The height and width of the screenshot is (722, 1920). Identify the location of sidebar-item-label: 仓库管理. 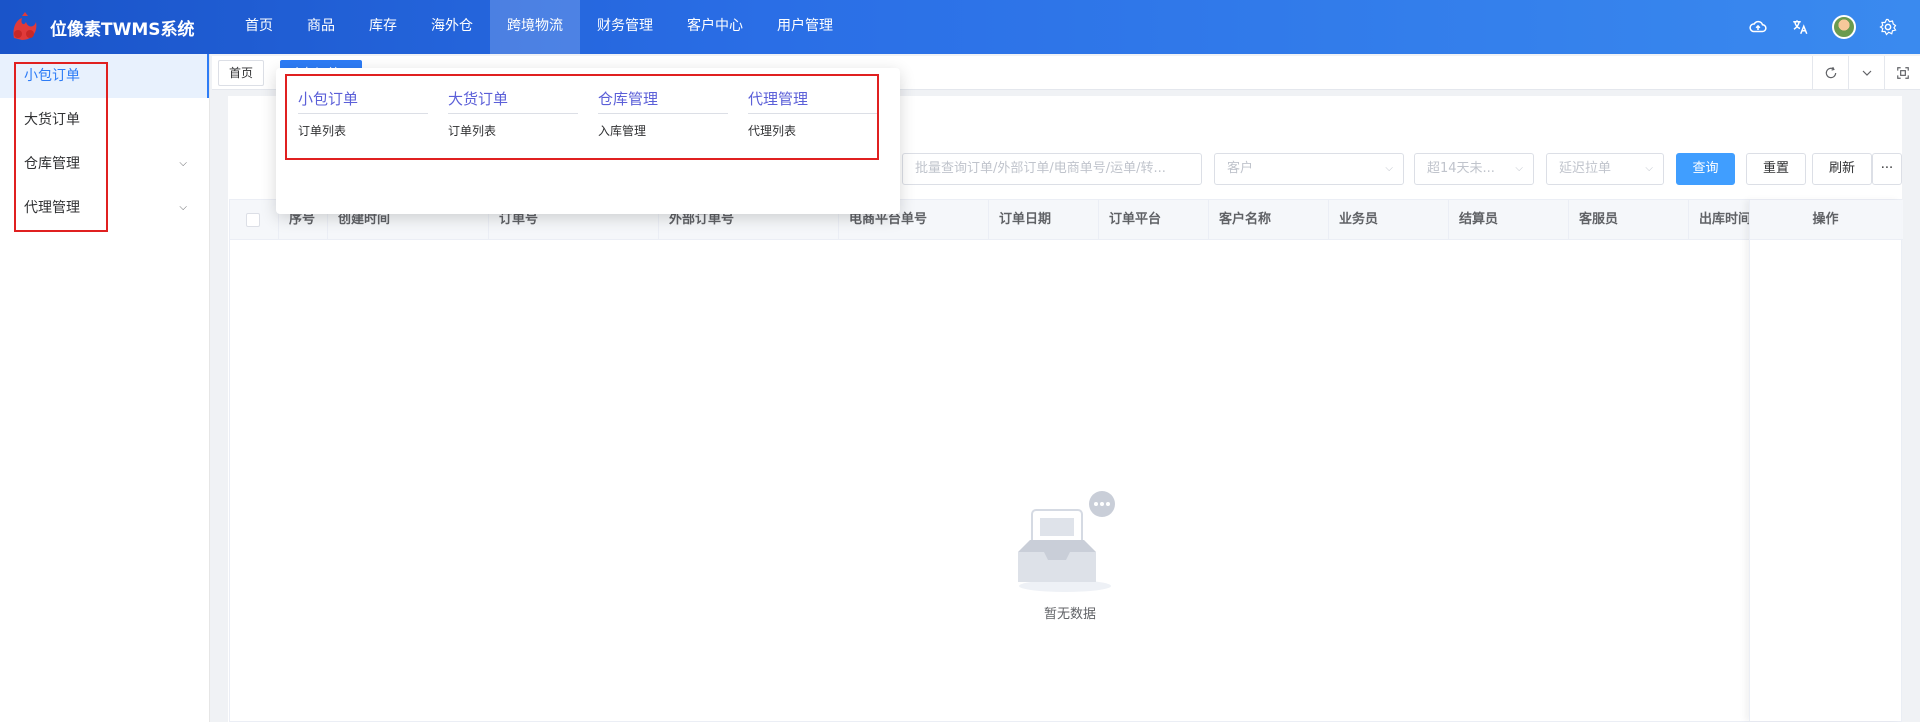
(52, 164).